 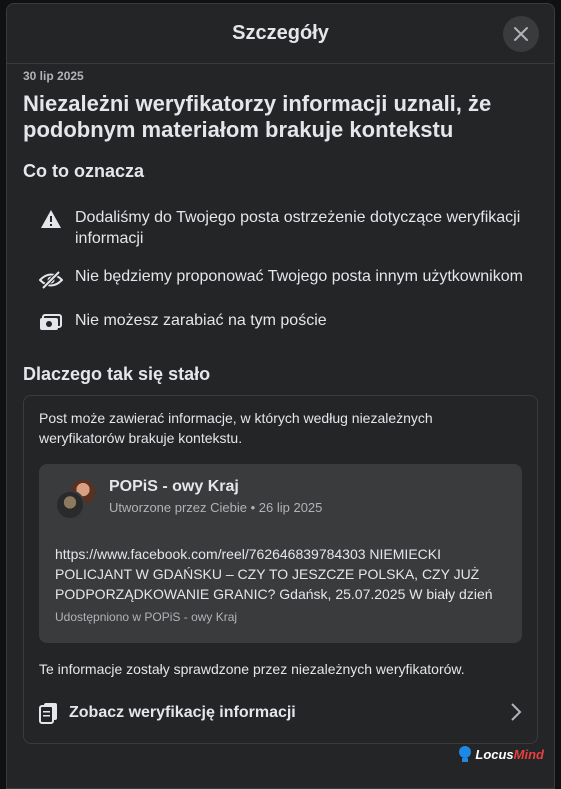 What do you see at coordinates (516, 712) in the screenshot?
I see `chevron-right-icon` at bounding box center [516, 712].